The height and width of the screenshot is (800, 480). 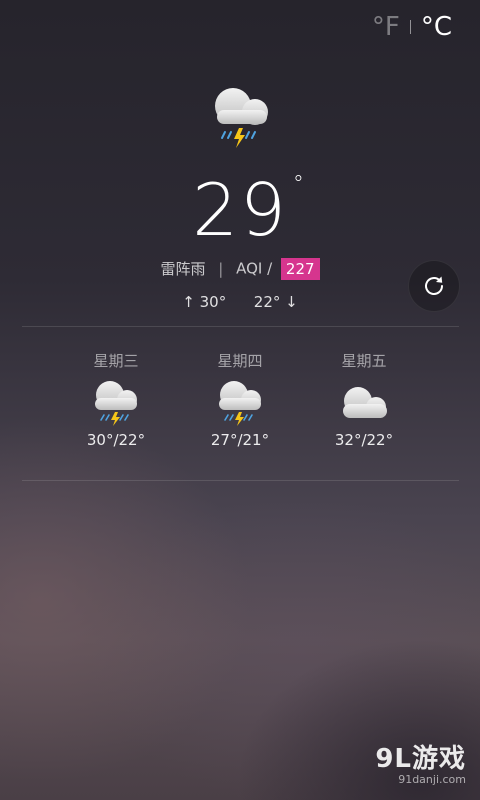 I want to click on condition-line: 雷阵雨 | AQI / 227, so click(x=240, y=268).